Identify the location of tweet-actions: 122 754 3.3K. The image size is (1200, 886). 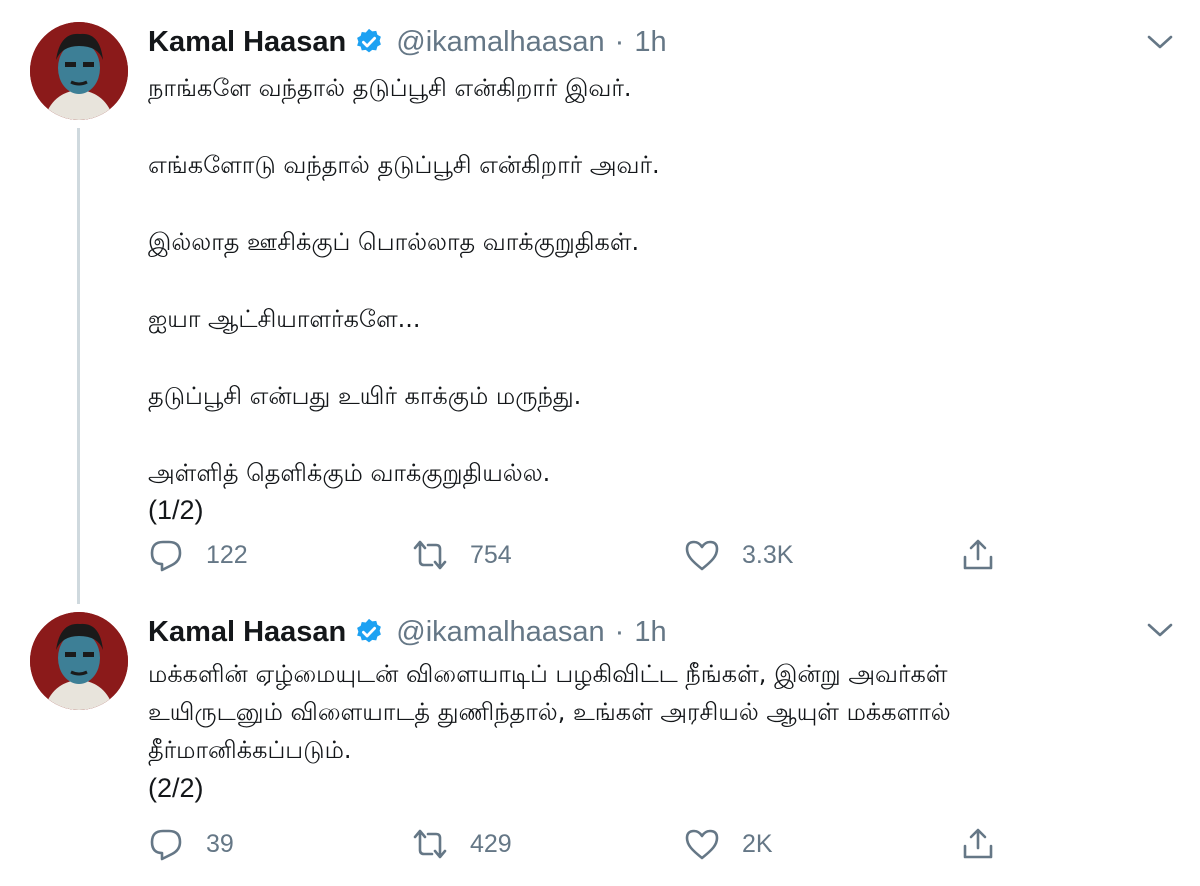
(578, 555).